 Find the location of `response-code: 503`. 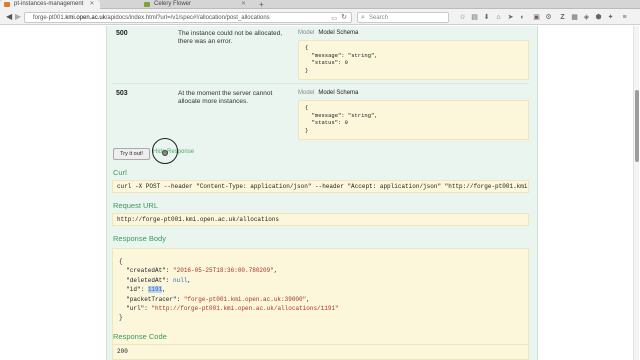

response-code: 503 is located at coordinates (122, 93).